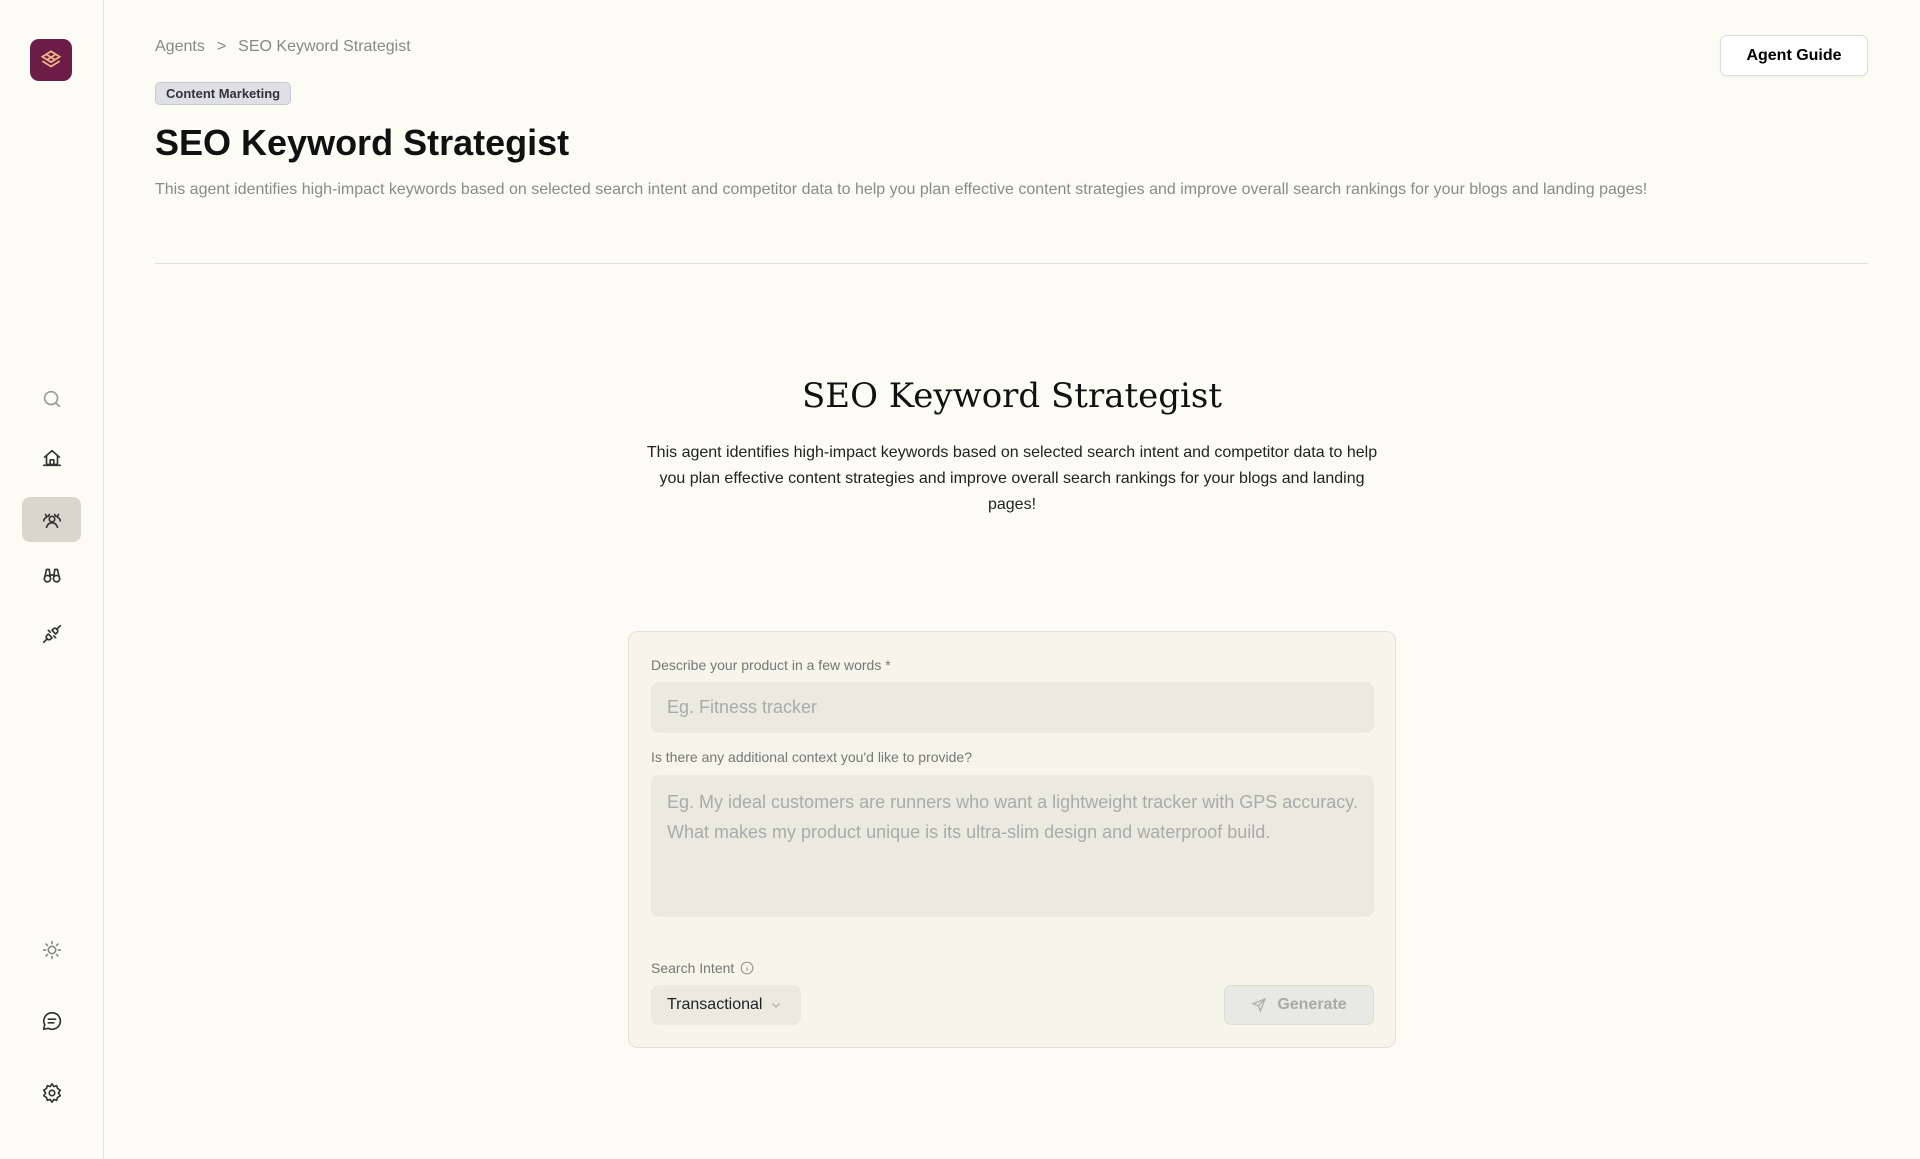  I want to click on sidebar-explore, so click(51, 574).